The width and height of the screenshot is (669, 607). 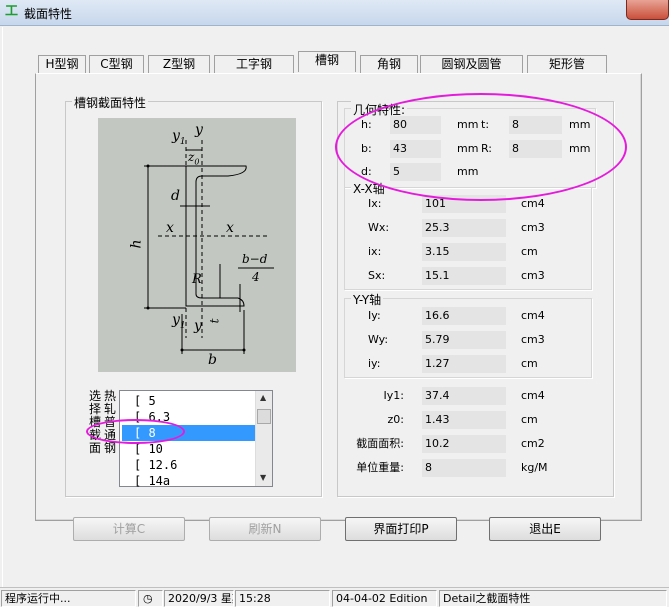 I want to click on prop-name: Iy1:, so click(x=393, y=395).